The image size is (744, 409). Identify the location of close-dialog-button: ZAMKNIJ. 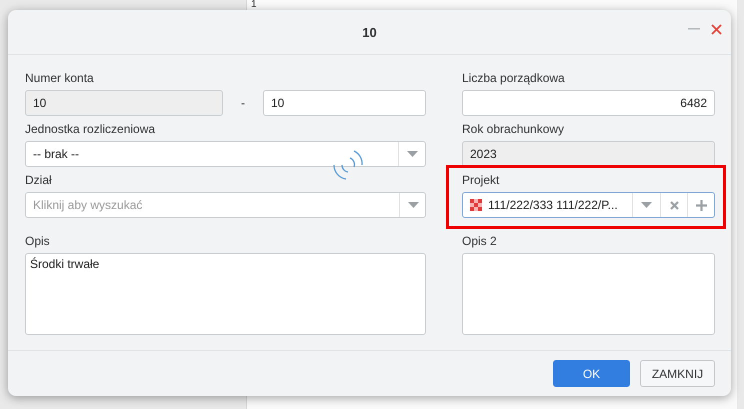
(677, 373).